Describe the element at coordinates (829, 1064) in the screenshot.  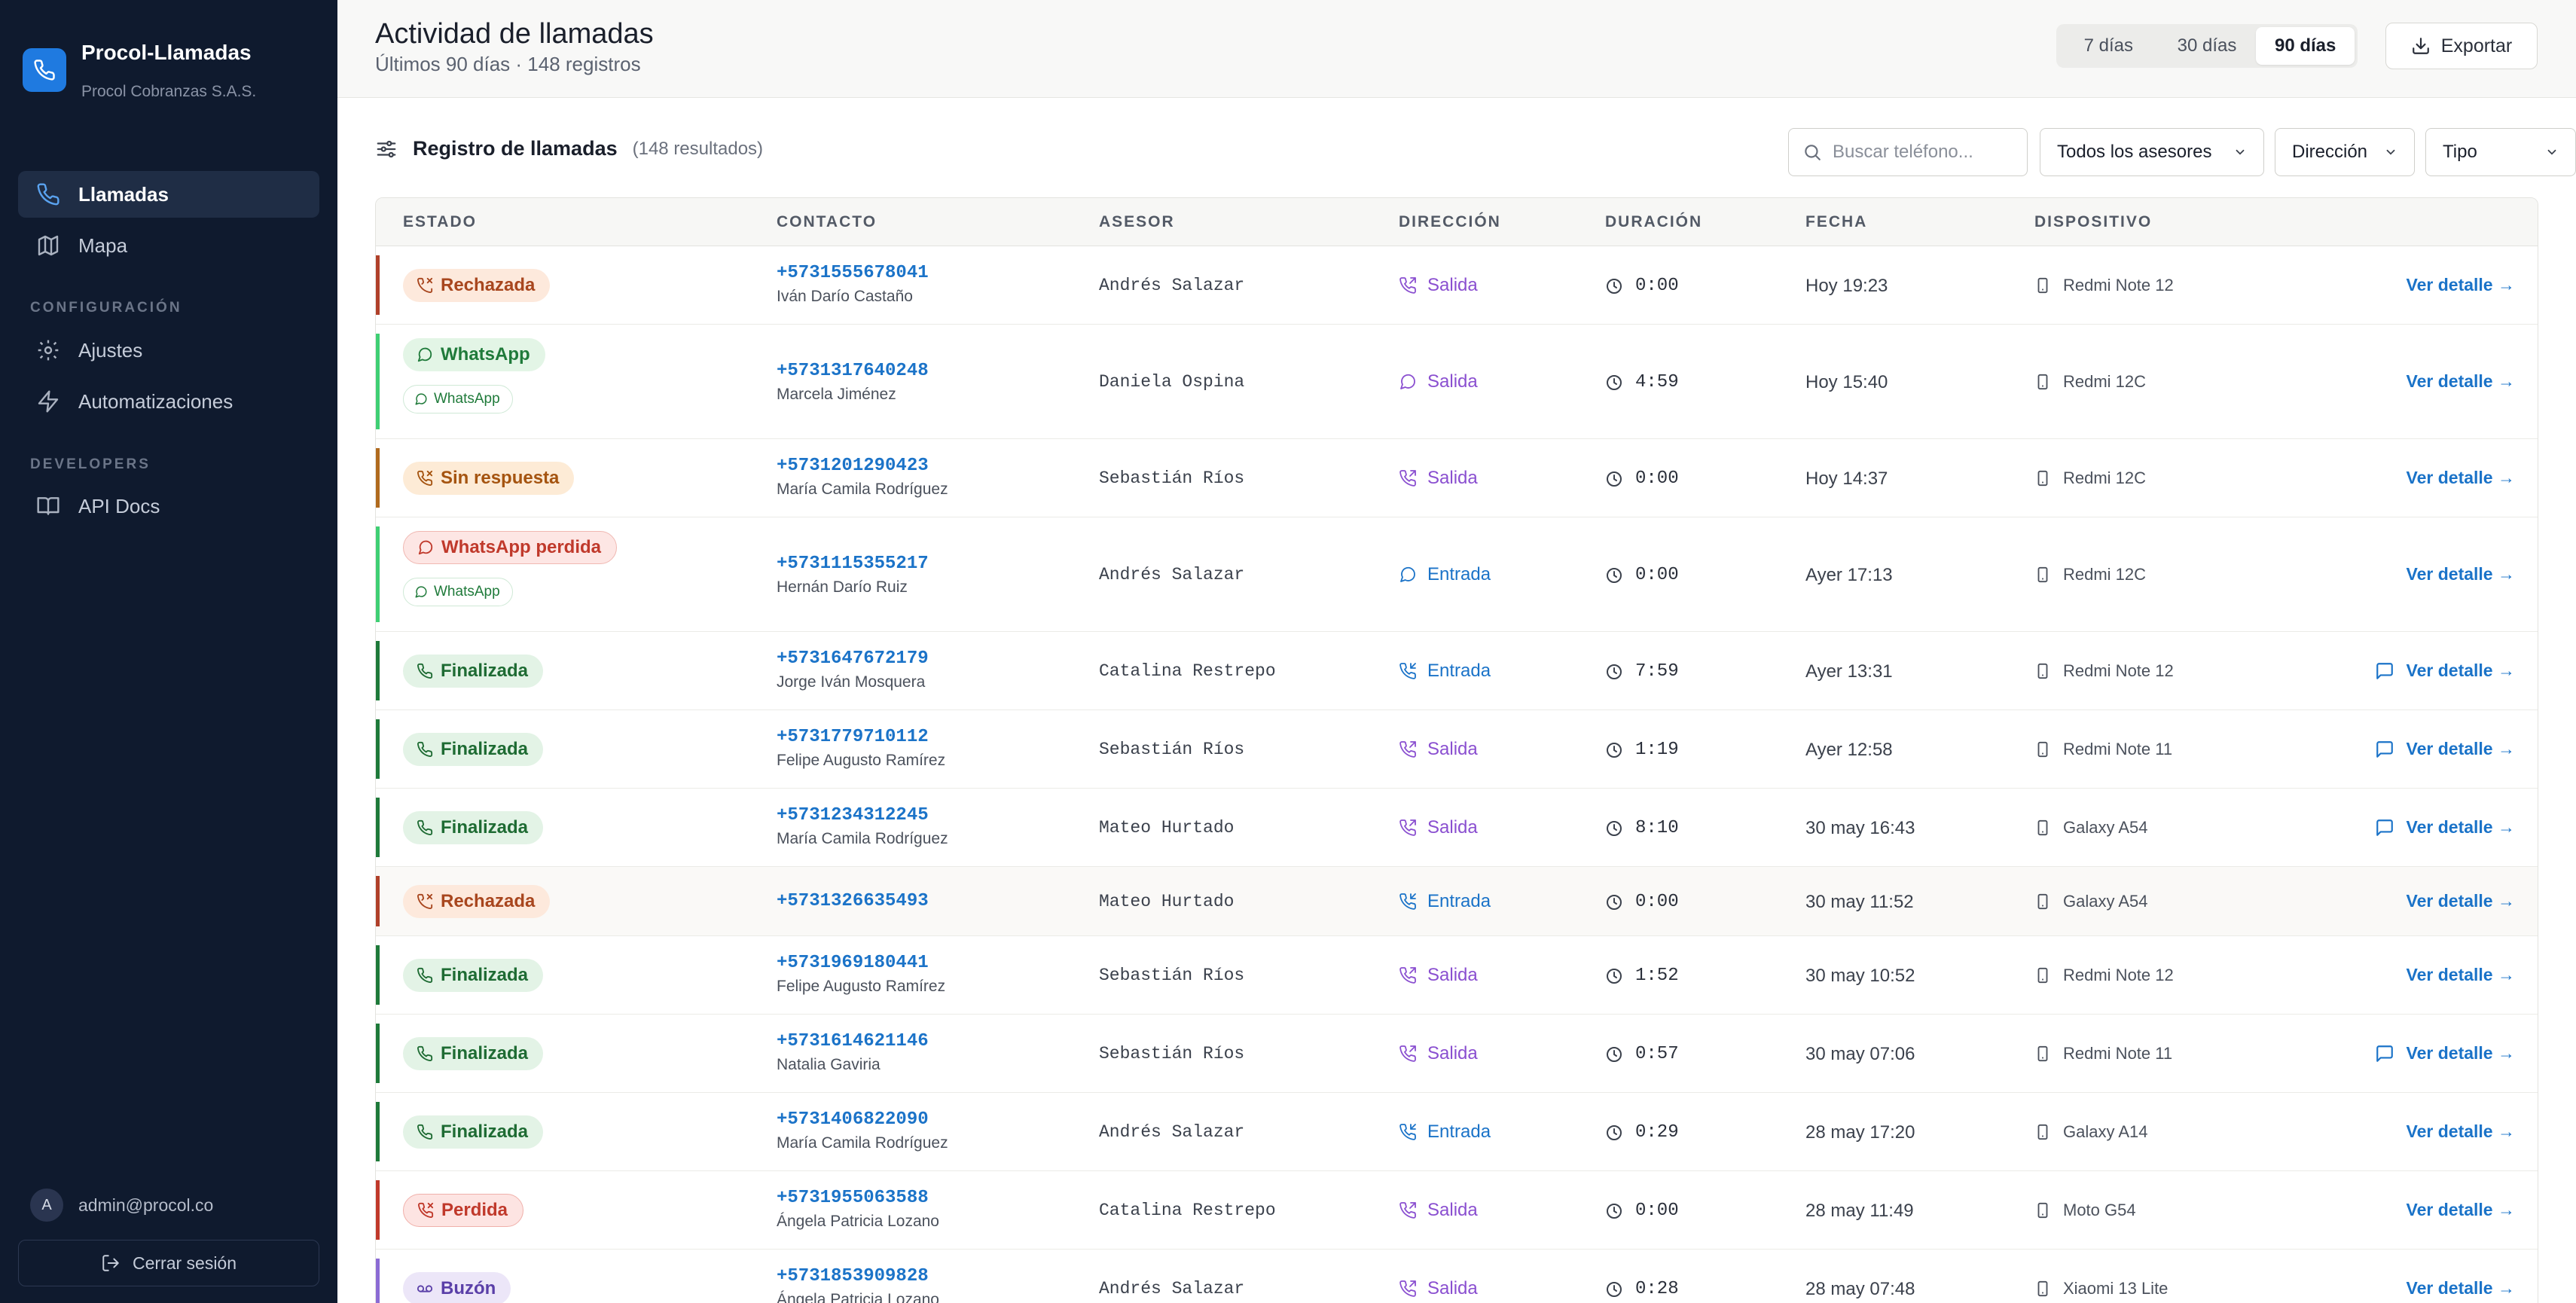
I see `contact-name: Natalia Gaviria` at that location.